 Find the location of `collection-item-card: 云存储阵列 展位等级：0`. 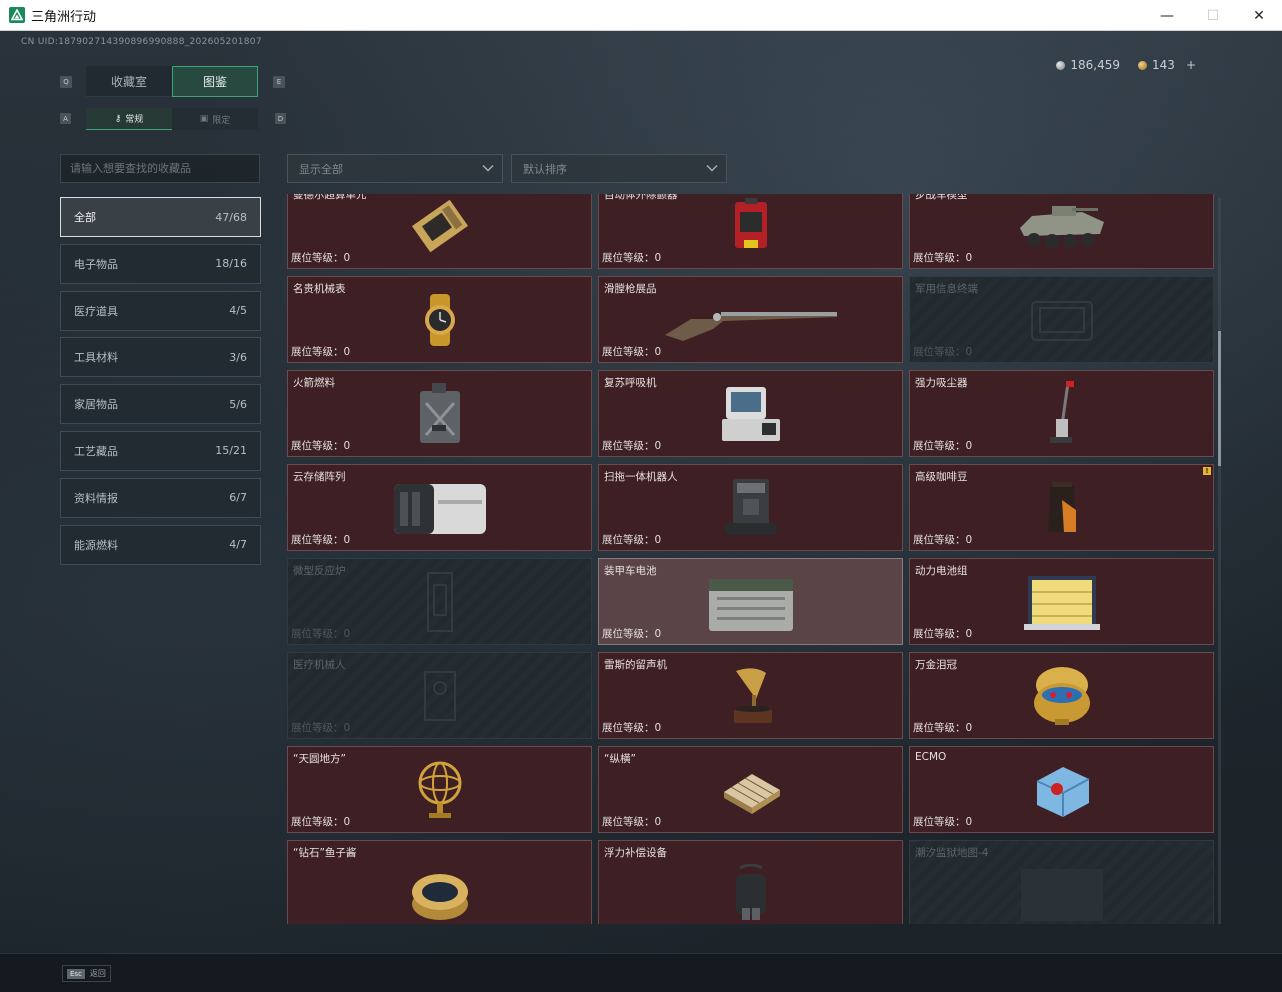

collection-item-card: 云存储阵列 展位等级：0 is located at coordinates (439, 507).